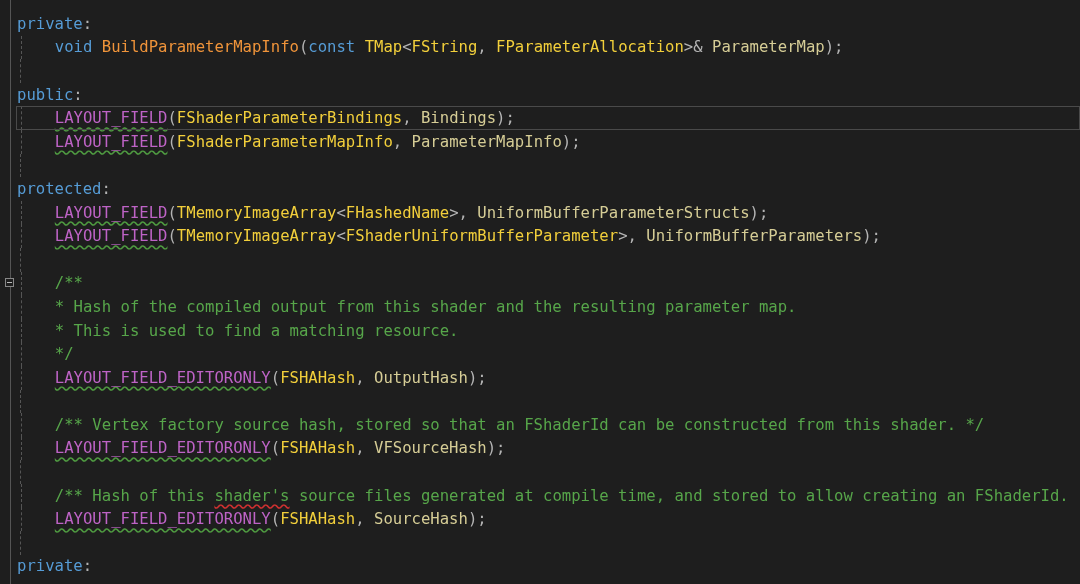 This screenshot has height=584, width=1080. What do you see at coordinates (548, 495) in the screenshot?
I see `code-line: /** Hash of this shader's source files generated at compile time, and stored to allow creating an FShaderId.` at bounding box center [548, 495].